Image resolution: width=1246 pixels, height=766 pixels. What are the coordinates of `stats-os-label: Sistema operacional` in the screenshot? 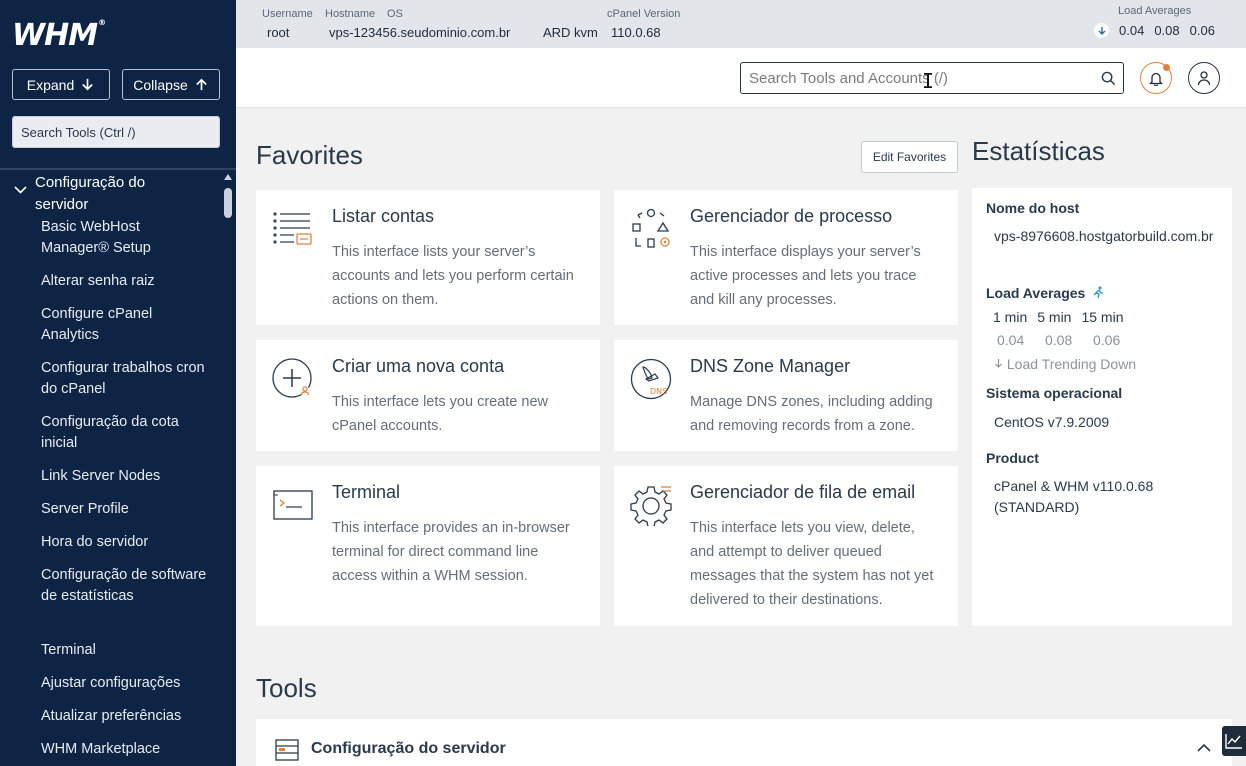 It's located at (1054, 393).